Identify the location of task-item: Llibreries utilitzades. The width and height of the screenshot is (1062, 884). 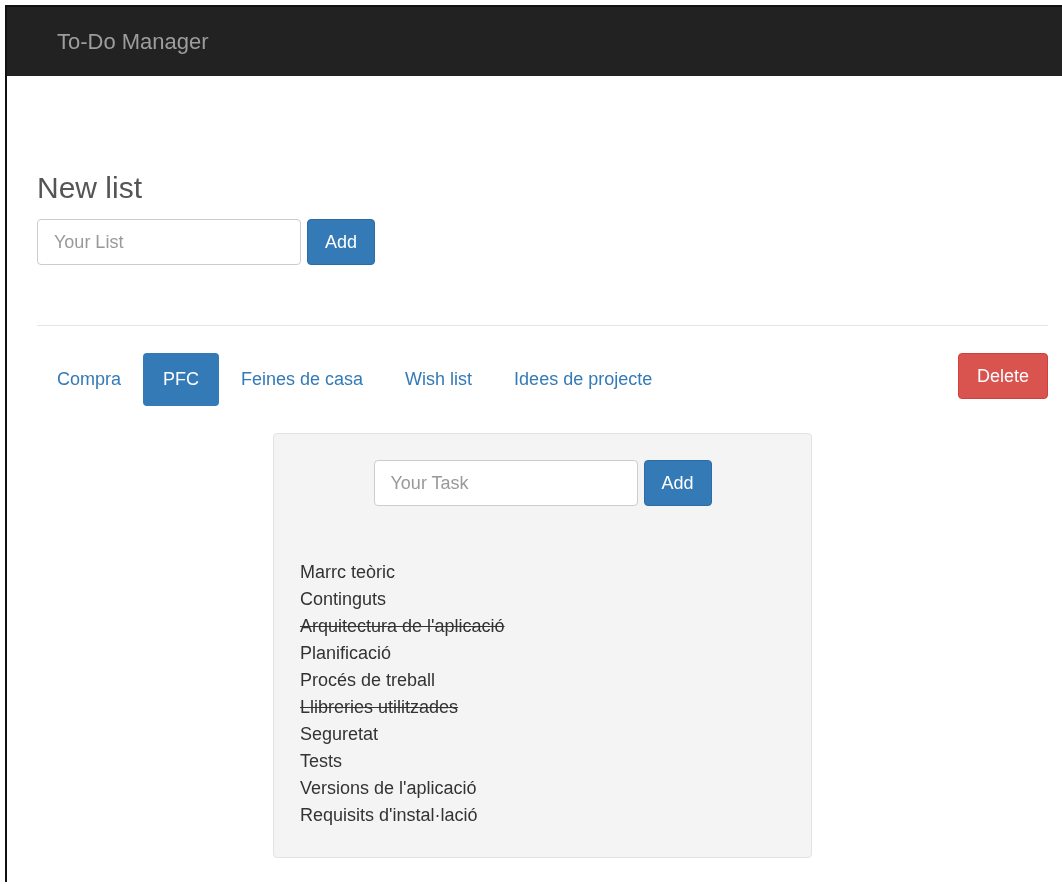
(379, 707).